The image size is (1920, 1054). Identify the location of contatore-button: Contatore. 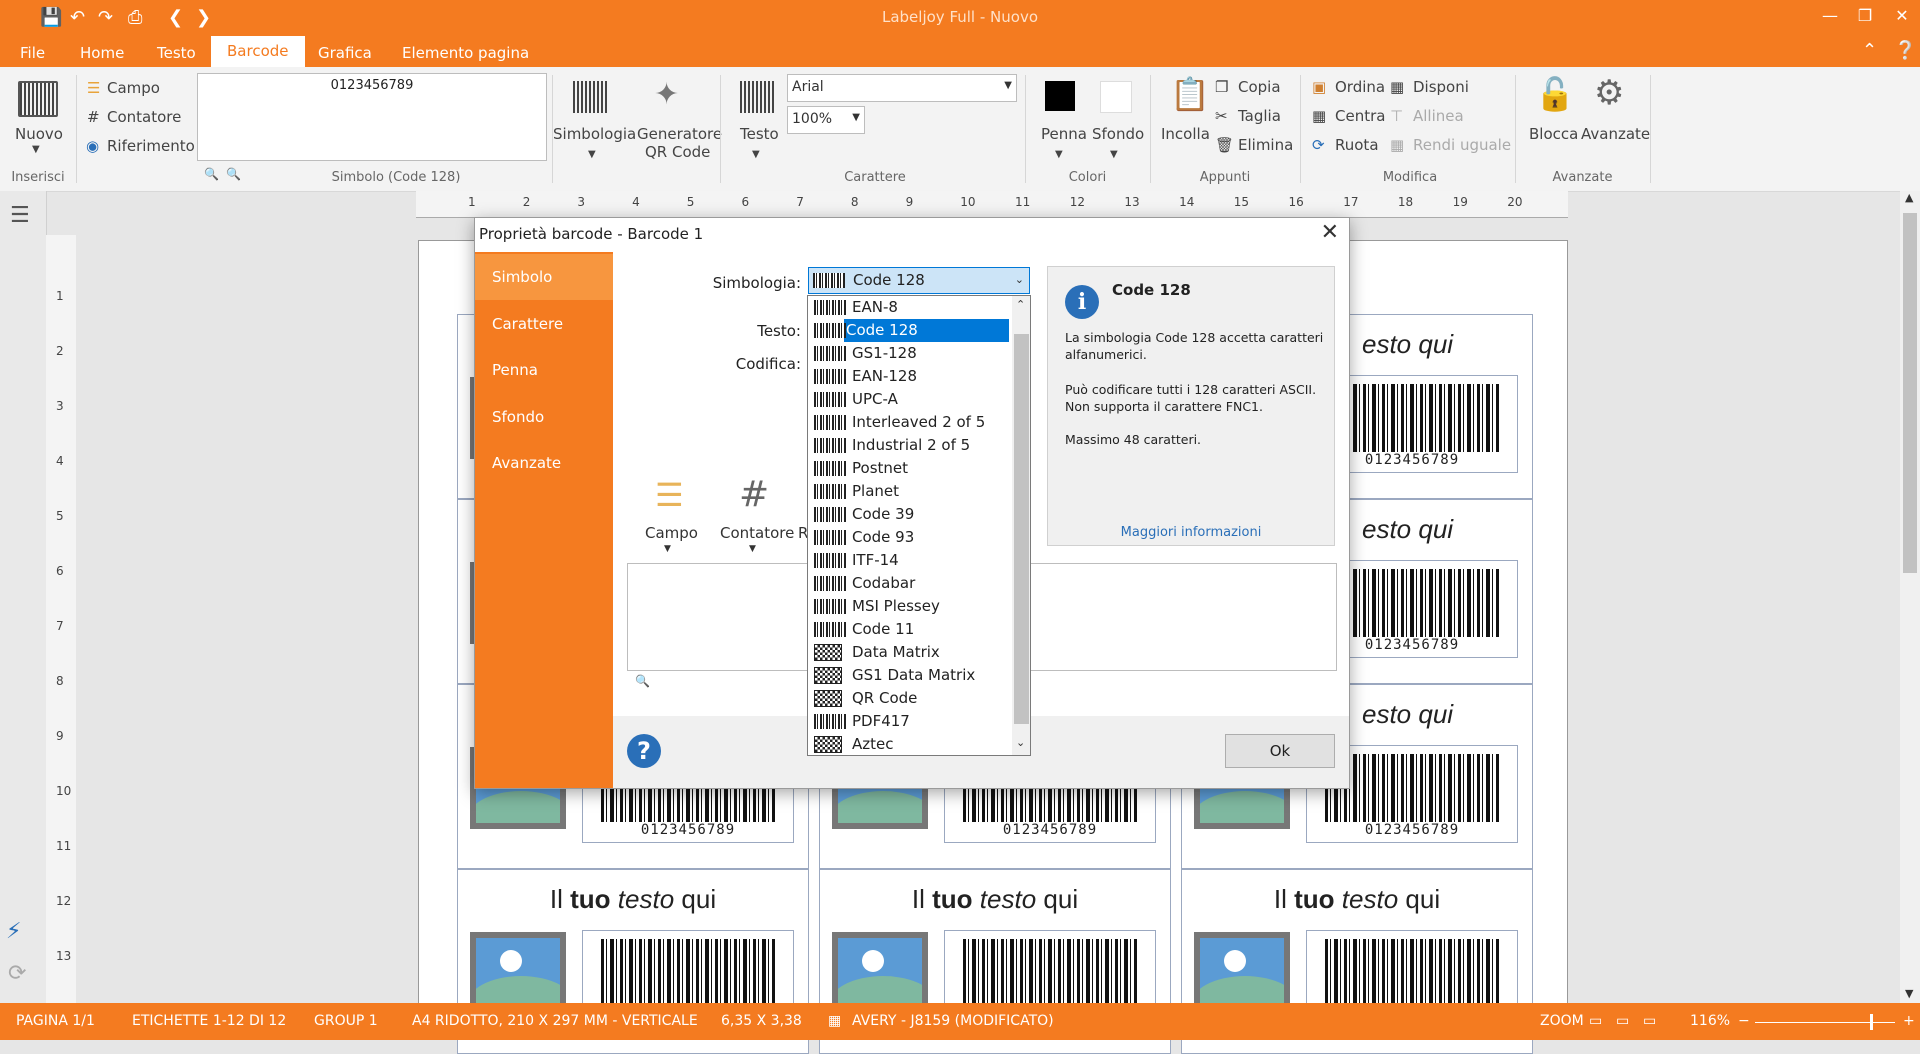
(144, 117).